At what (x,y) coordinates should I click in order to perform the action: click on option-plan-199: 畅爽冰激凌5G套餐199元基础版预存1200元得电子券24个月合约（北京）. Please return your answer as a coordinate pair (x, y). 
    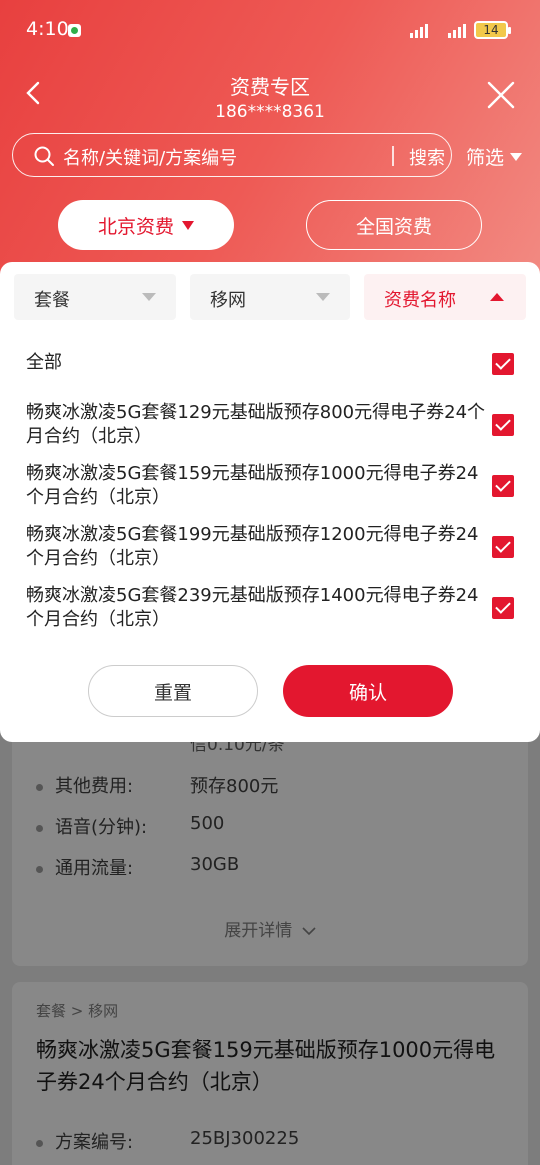
    Looking at the image, I should click on (261, 547).